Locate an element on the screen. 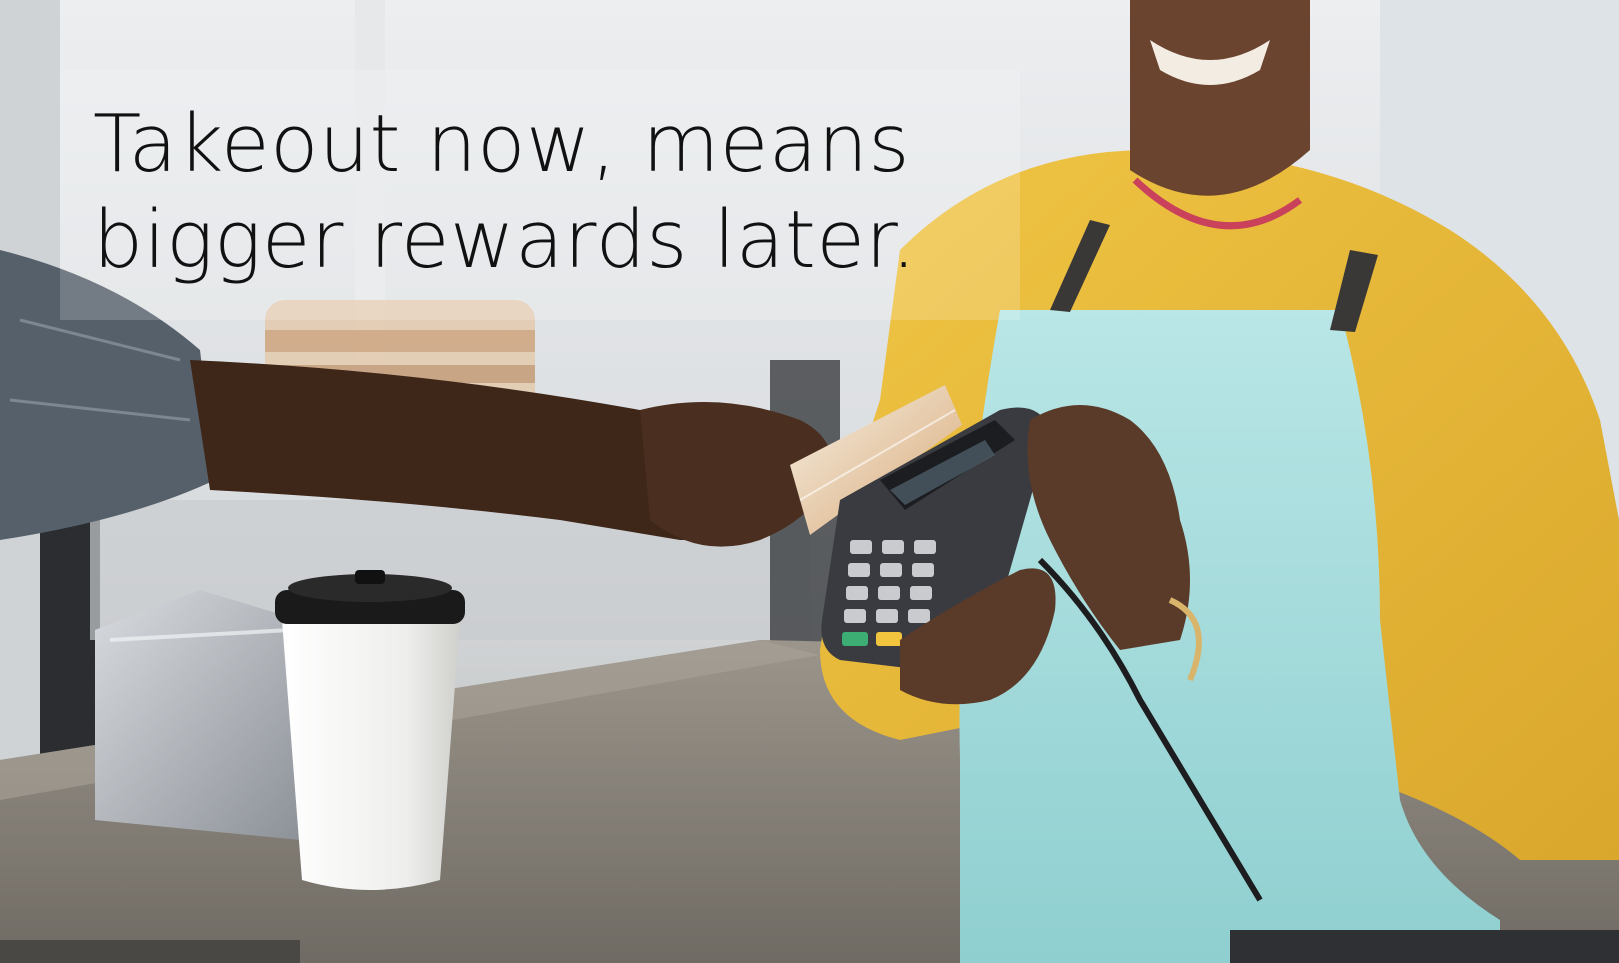  headline-line-1: Takeout now, means is located at coordinates (502, 144).